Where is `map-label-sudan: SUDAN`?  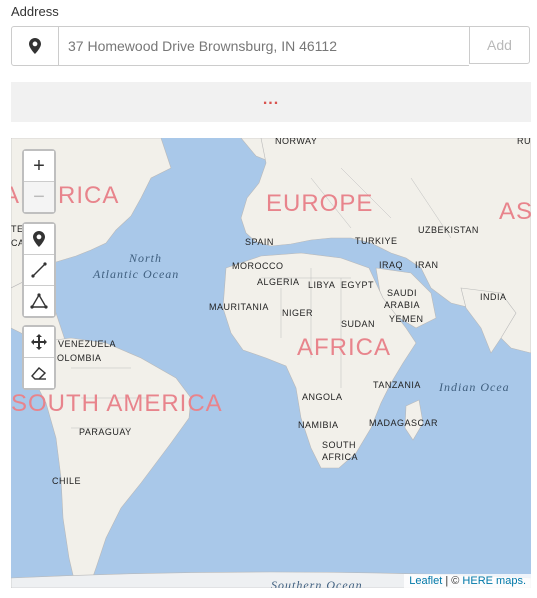
map-label-sudan: SUDAN is located at coordinates (358, 324).